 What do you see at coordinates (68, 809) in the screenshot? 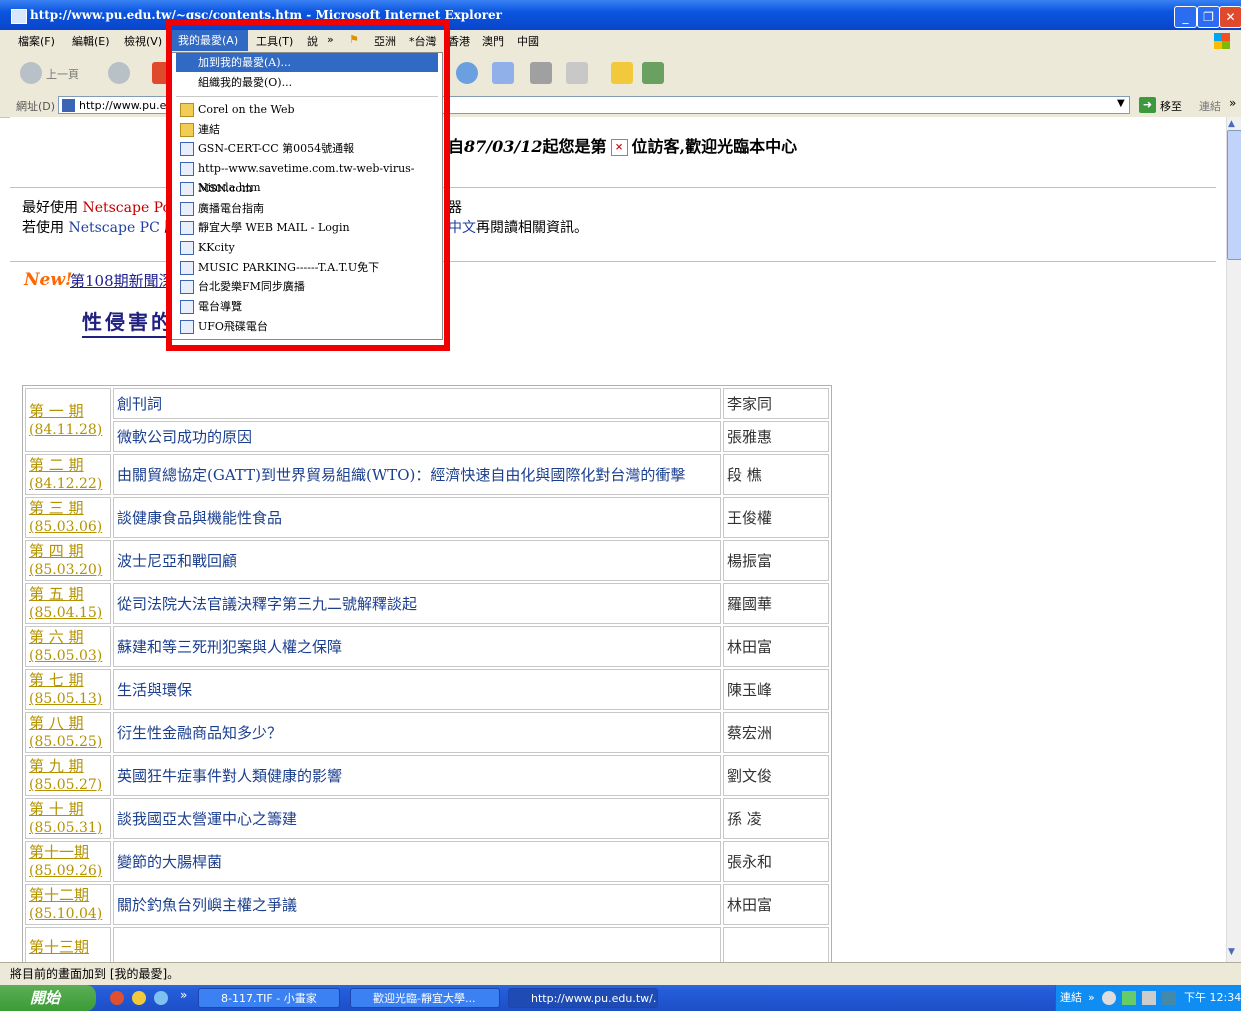
I see `issue-period-link: 第 十 期` at bounding box center [68, 809].